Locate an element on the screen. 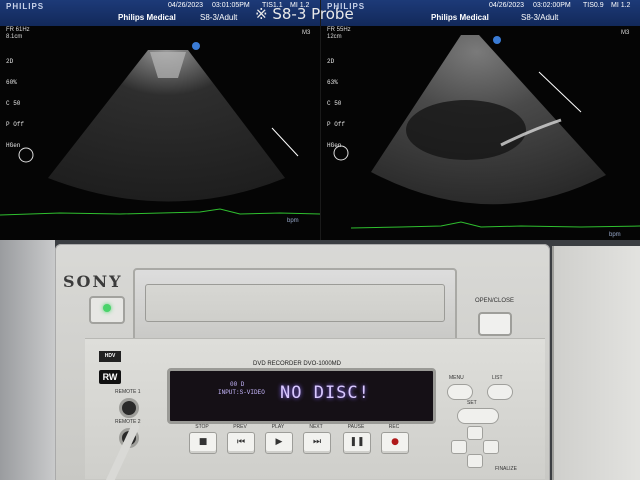 The image size is (640, 480). record-icon: ● is located at coordinates (395, 442).